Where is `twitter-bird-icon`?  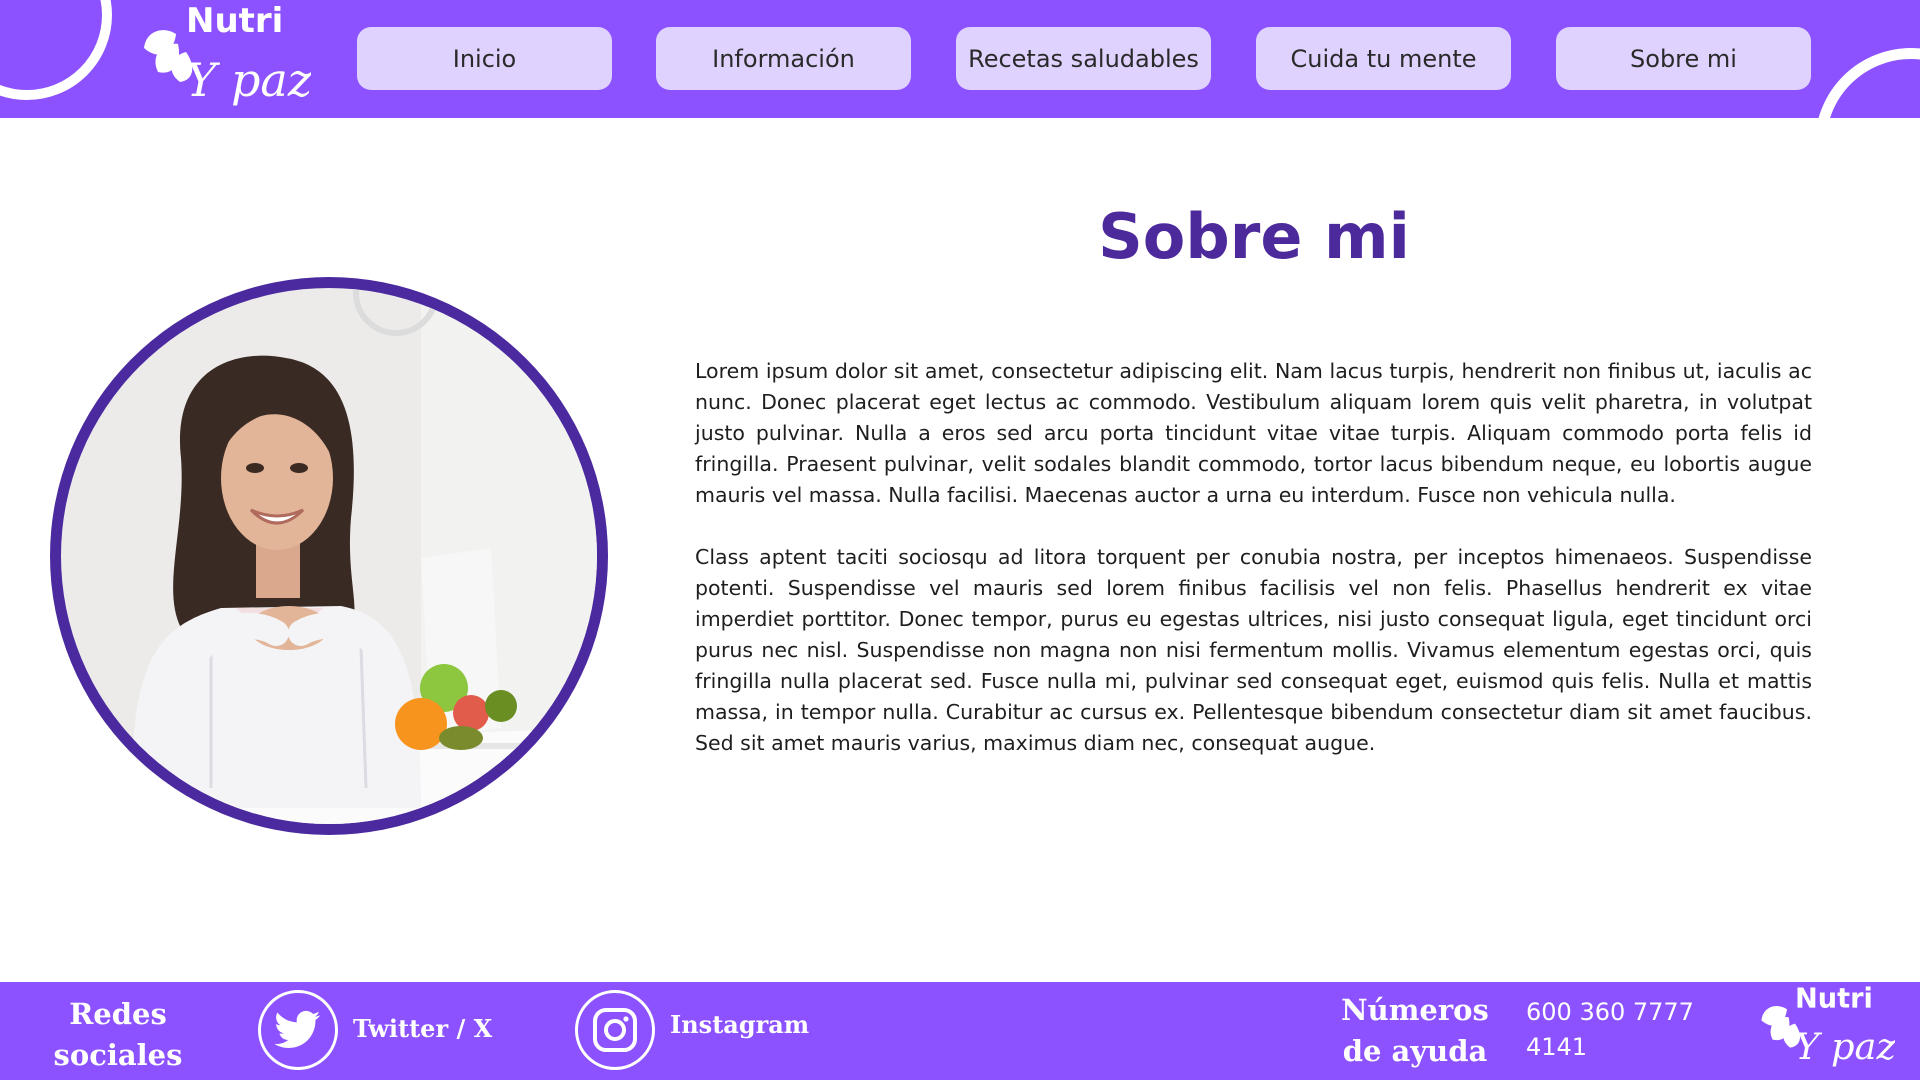
twitter-bird-icon is located at coordinates (298, 1030).